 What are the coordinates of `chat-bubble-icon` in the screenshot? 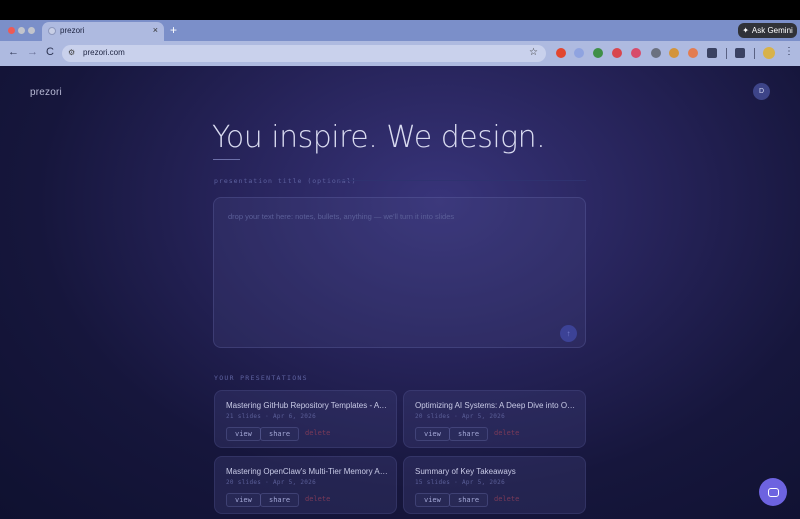 It's located at (773, 492).